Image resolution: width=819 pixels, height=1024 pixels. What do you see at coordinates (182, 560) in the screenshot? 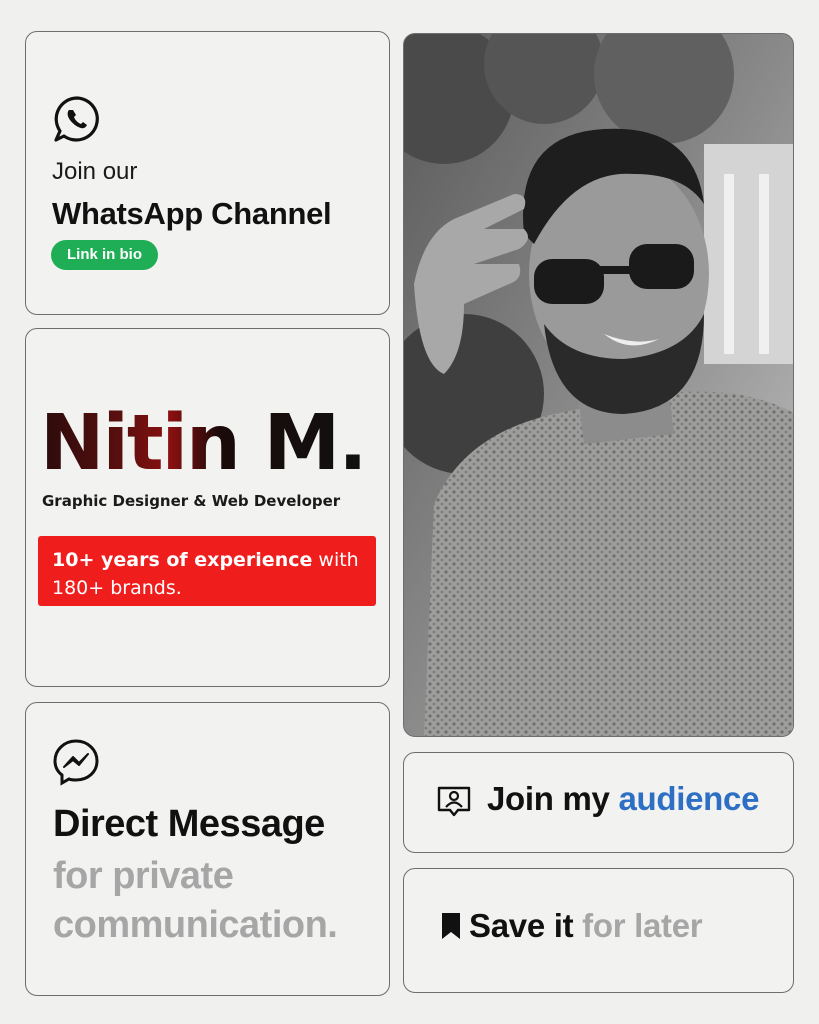
I see `experience-highlight: 10+ years of experience` at bounding box center [182, 560].